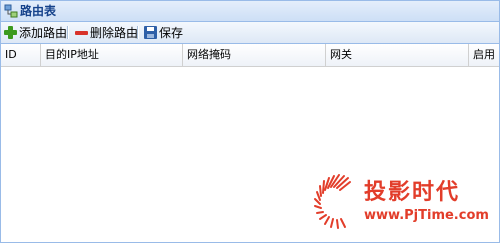 This screenshot has height=243, width=500. Describe the element at coordinates (250, 33) in the screenshot. I see `toolbar: 添加路由 删除路由 保存` at that location.